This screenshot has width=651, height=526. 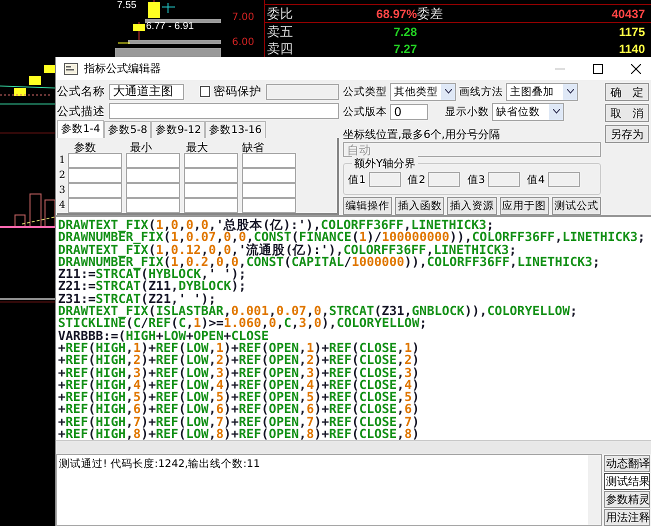 What do you see at coordinates (472, 205) in the screenshot?
I see `action-button: 插入资源` at bounding box center [472, 205].